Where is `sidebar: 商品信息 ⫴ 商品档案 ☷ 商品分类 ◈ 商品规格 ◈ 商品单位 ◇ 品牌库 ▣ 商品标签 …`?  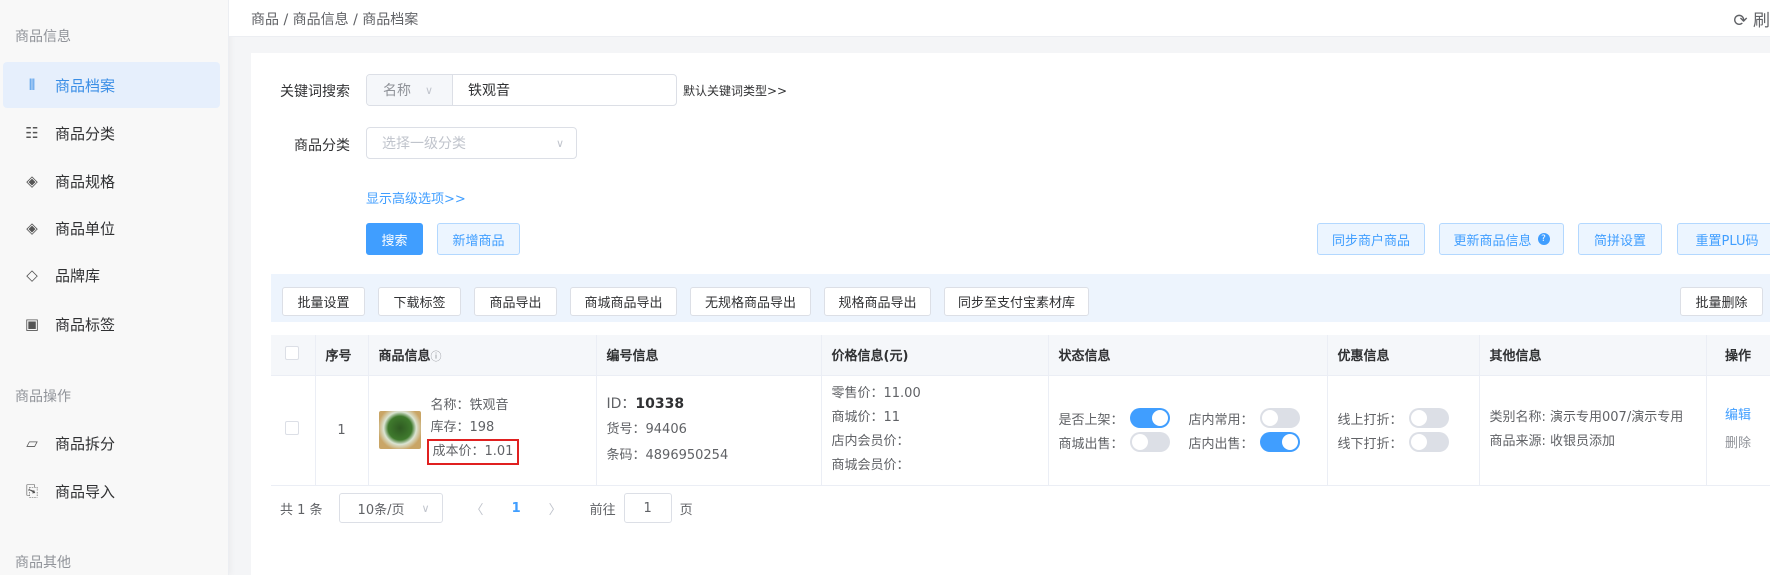
sidebar: 商品信息 ⫴ 商品档案 ☷ 商品分类 ◈ 商品规格 ◈ 商品单位 ◇ 品牌库 ▣ 商品标签 … is located at coordinates (114, 287).